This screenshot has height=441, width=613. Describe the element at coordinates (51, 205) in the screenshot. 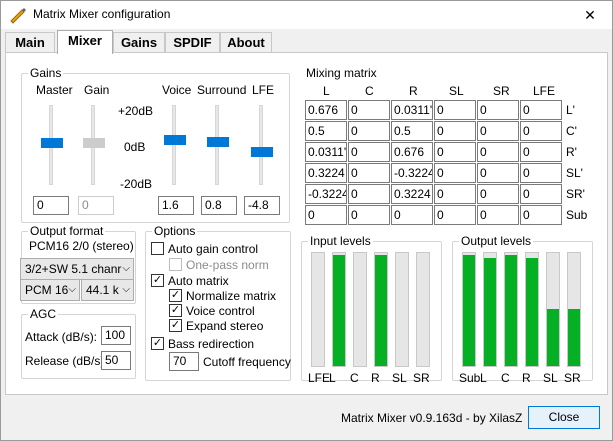

I see `master-value-field: 0` at that location.